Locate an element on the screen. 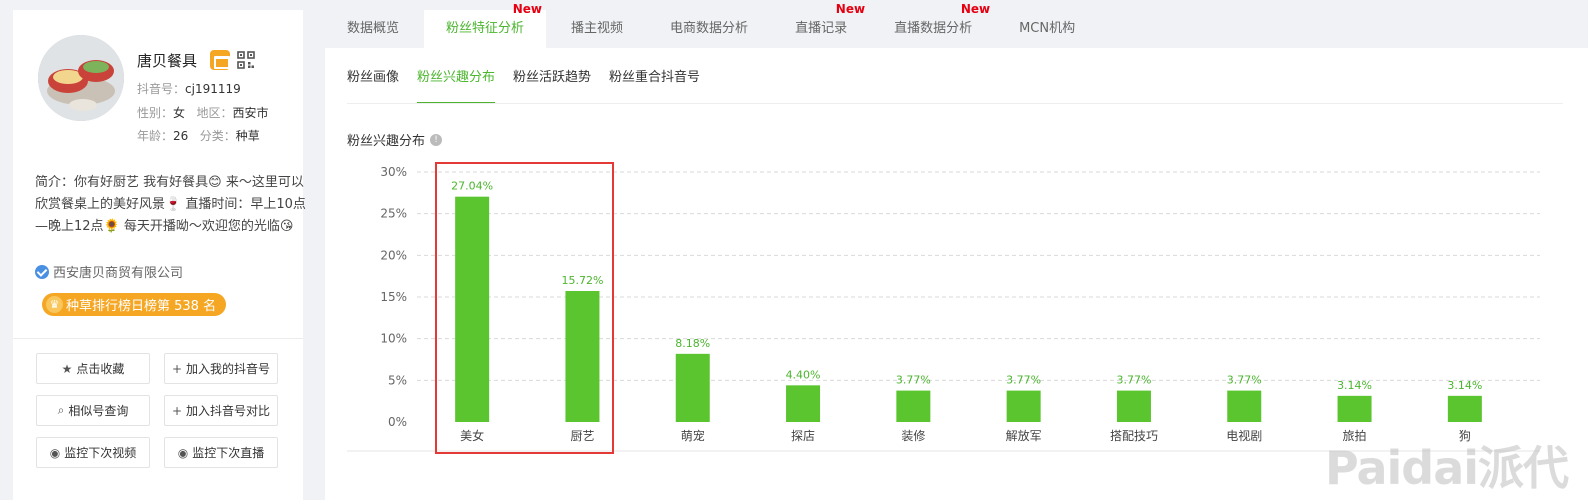 The image size is (1588, 500). gender-label: 性别： is located at coordinates (155, 113).